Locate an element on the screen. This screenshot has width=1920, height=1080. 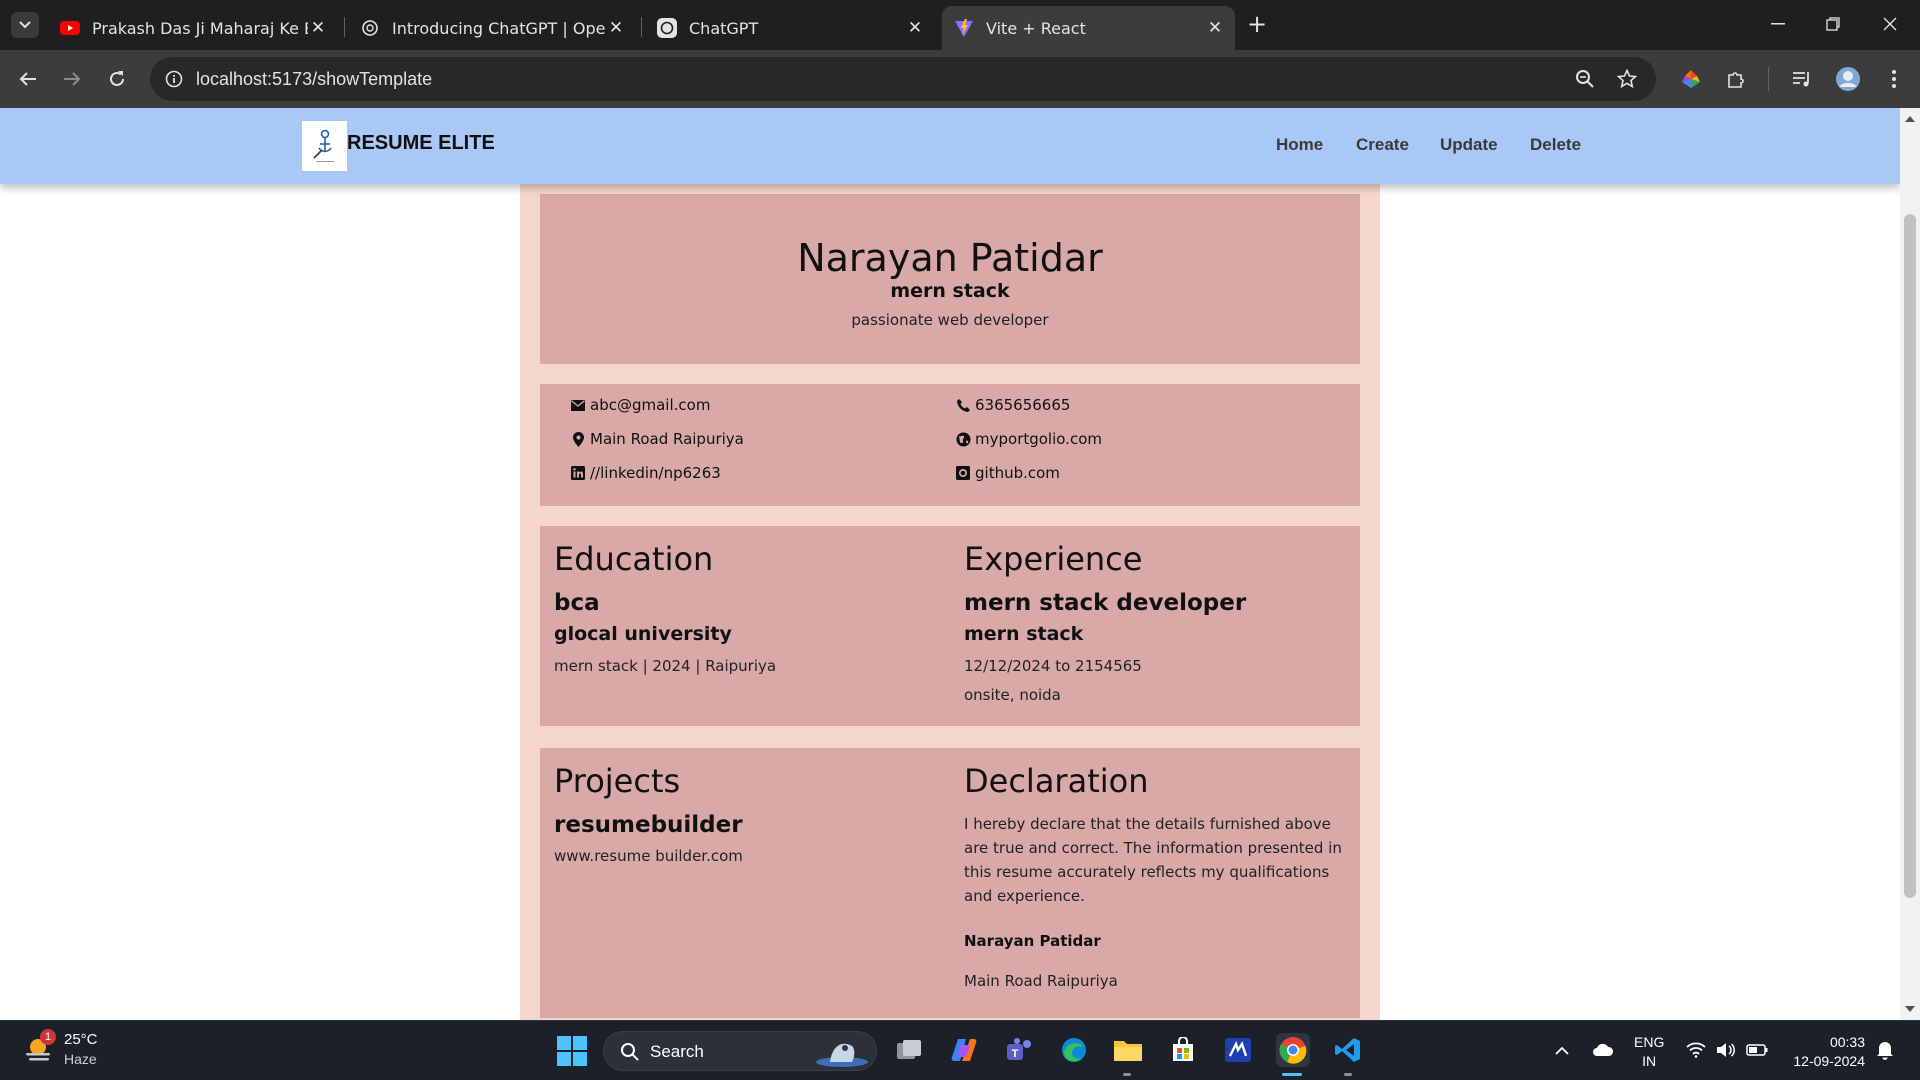
show-hidden-icons-chevron-icon is located at coordinates (1562, 1050).